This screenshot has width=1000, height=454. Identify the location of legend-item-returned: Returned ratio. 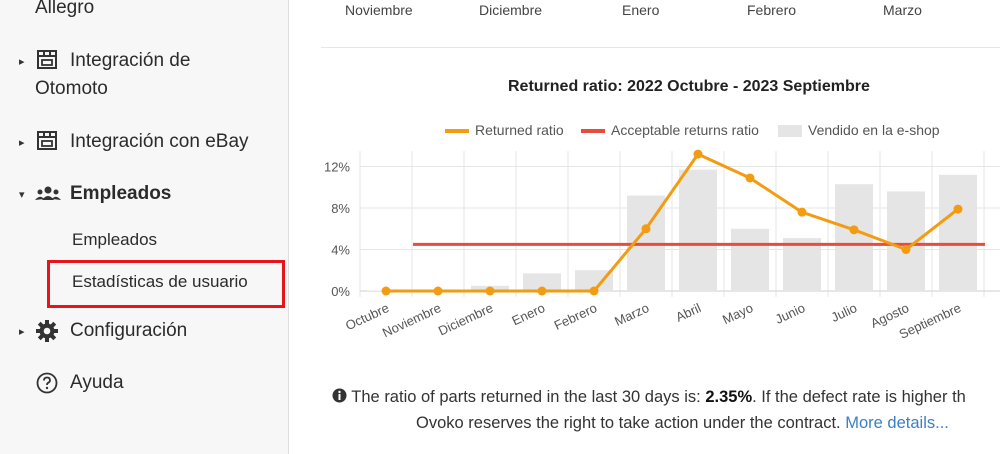
(504, 130).